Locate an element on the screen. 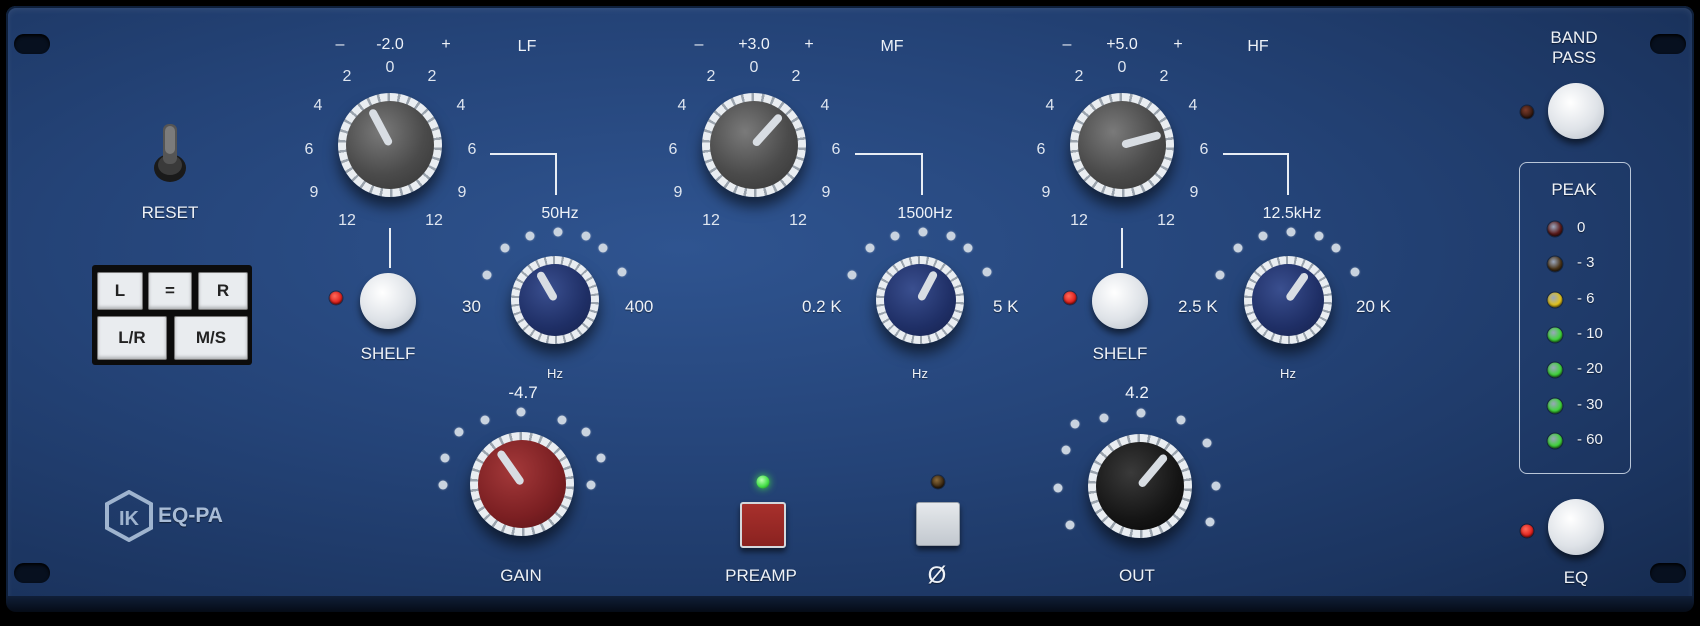  bandpass-label-line1: BAND is located at coordinates (1574, 37).